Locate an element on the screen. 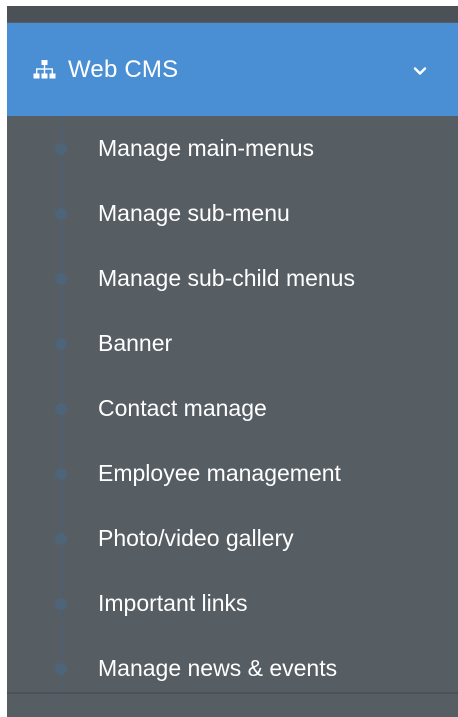 The image size is (458, 717). submenu-item-label: Important links is located at coordinates (173, 603).